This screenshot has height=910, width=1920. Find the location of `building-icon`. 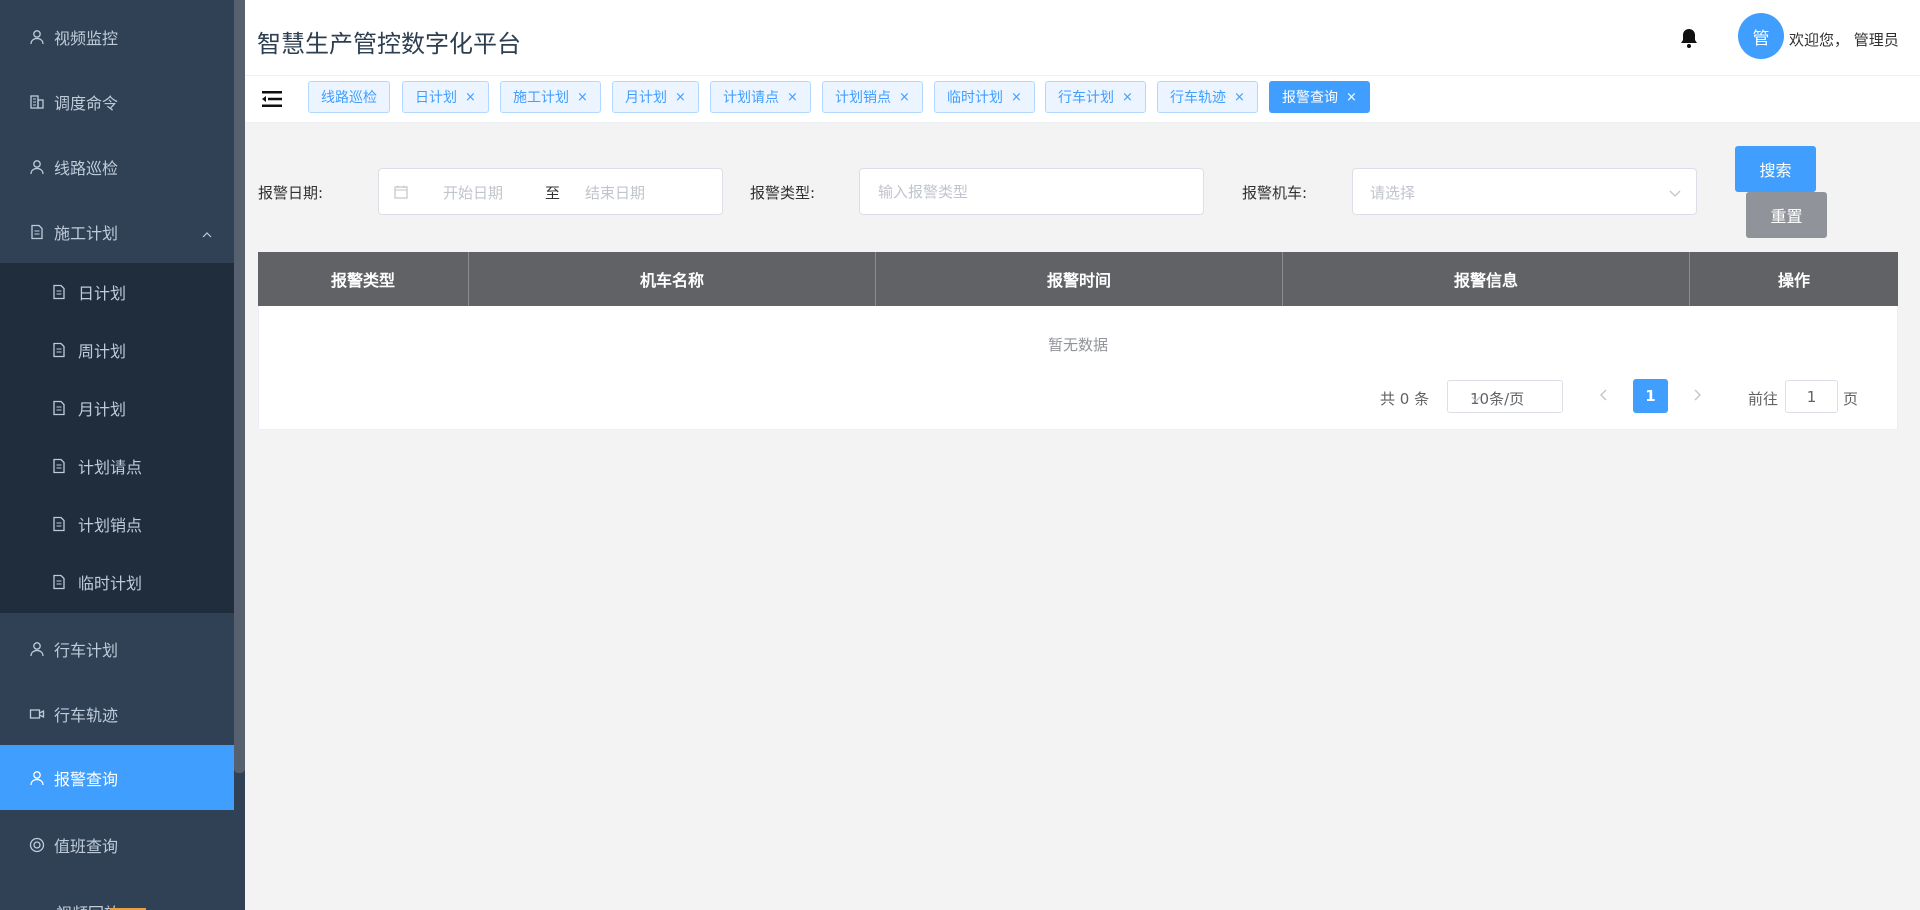

building-icon is located at coordinates (37, 102).